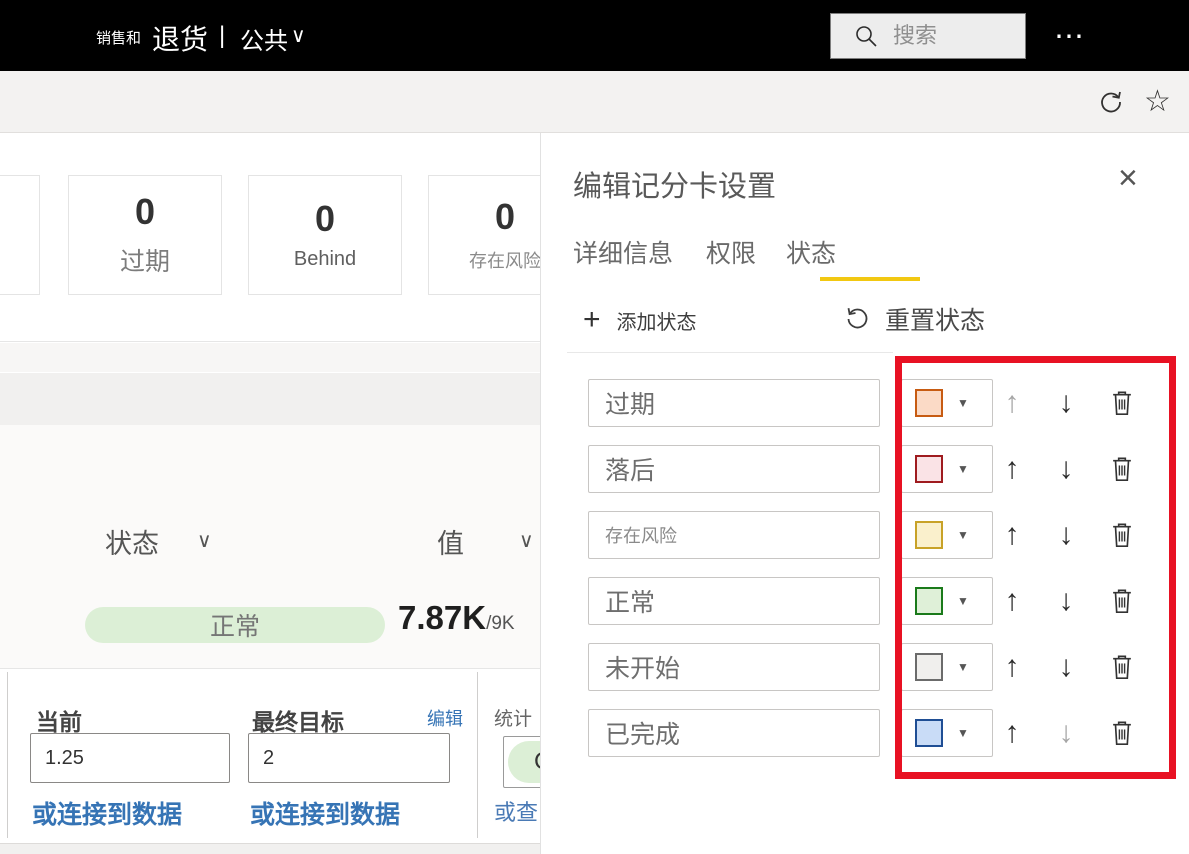  What do you see at coordinates (500, 623) in the screenshot?
I see `goal-value-target: /9K` at bounding box center [500, 623].